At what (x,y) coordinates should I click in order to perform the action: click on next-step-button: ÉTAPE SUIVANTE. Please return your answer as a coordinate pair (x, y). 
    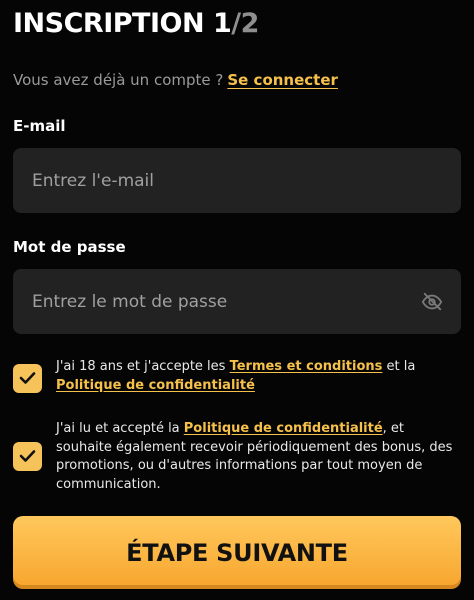
    Looking at the image, I should click on (237, 552).